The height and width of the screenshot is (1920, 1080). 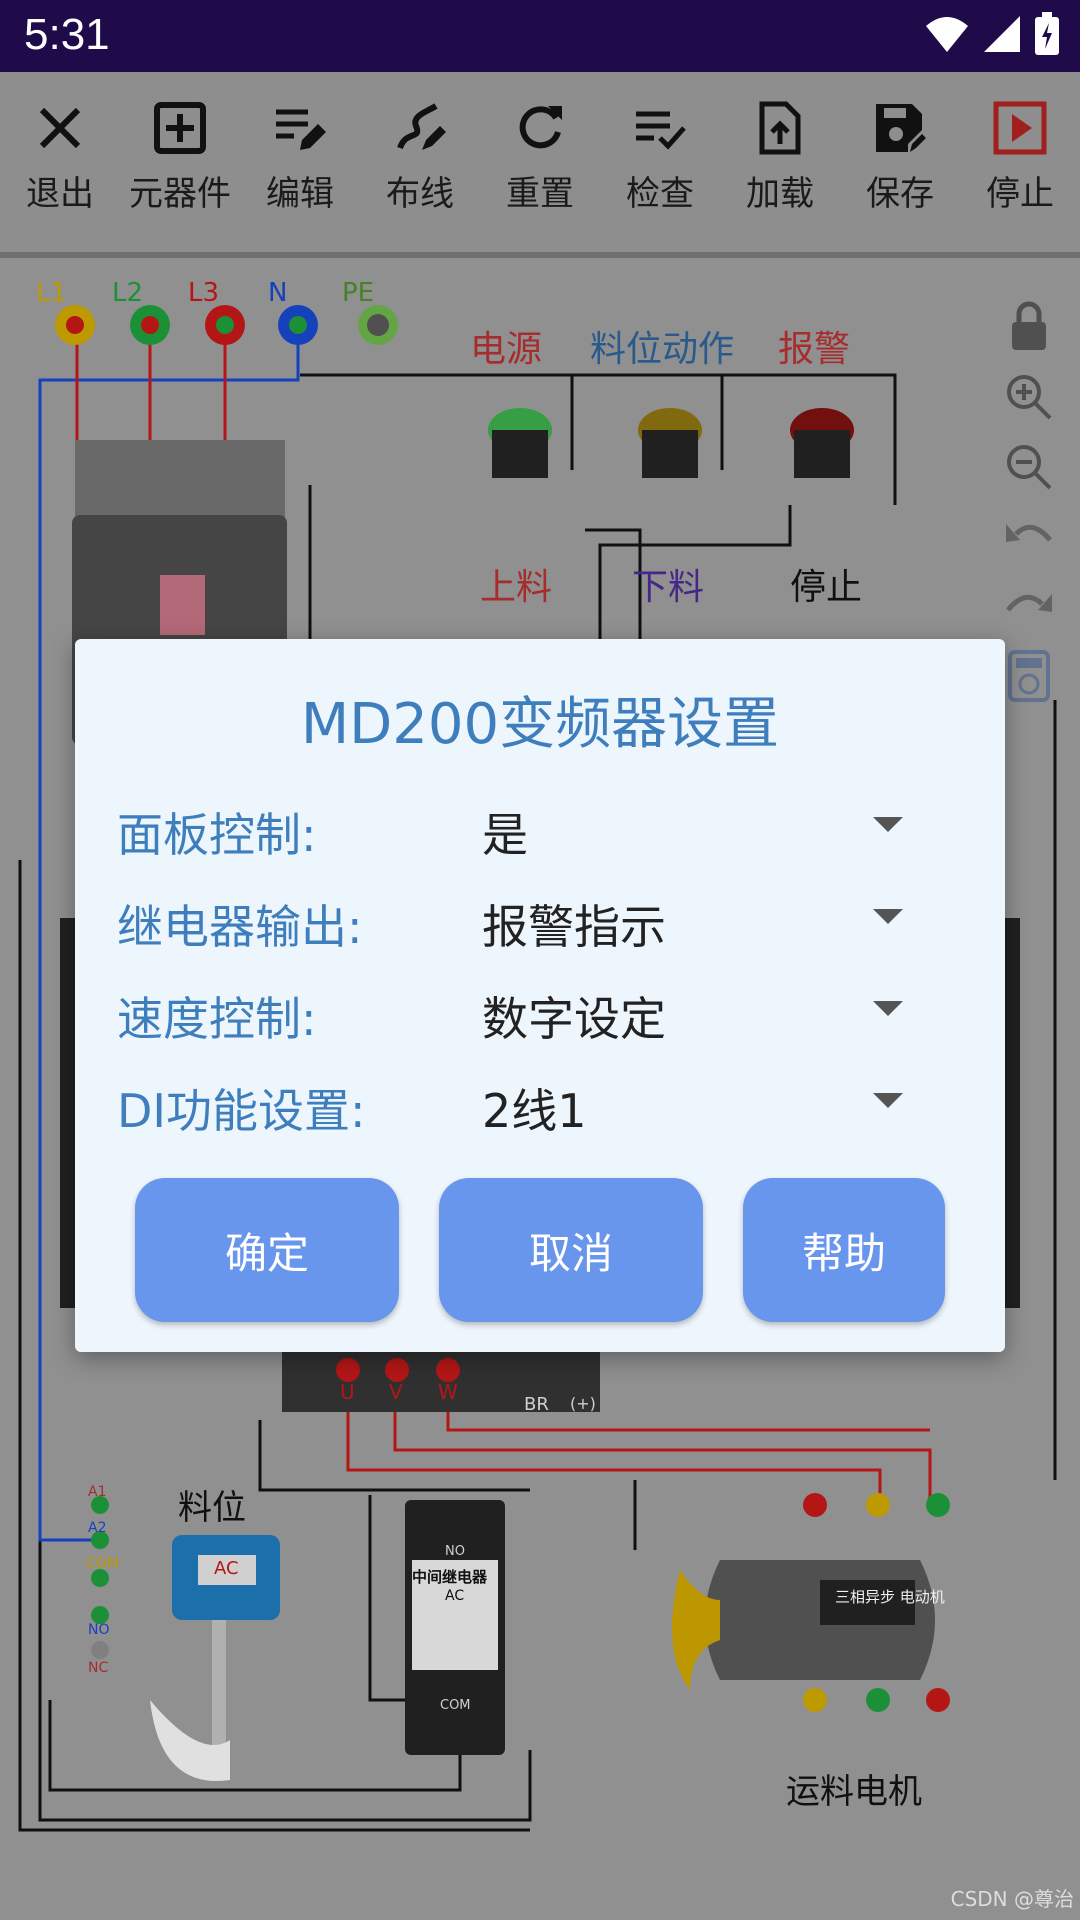 What do you see at coordinates (661, 130) in the screenshot?
I see `checklist-icon` at bounding box center [661, 130].